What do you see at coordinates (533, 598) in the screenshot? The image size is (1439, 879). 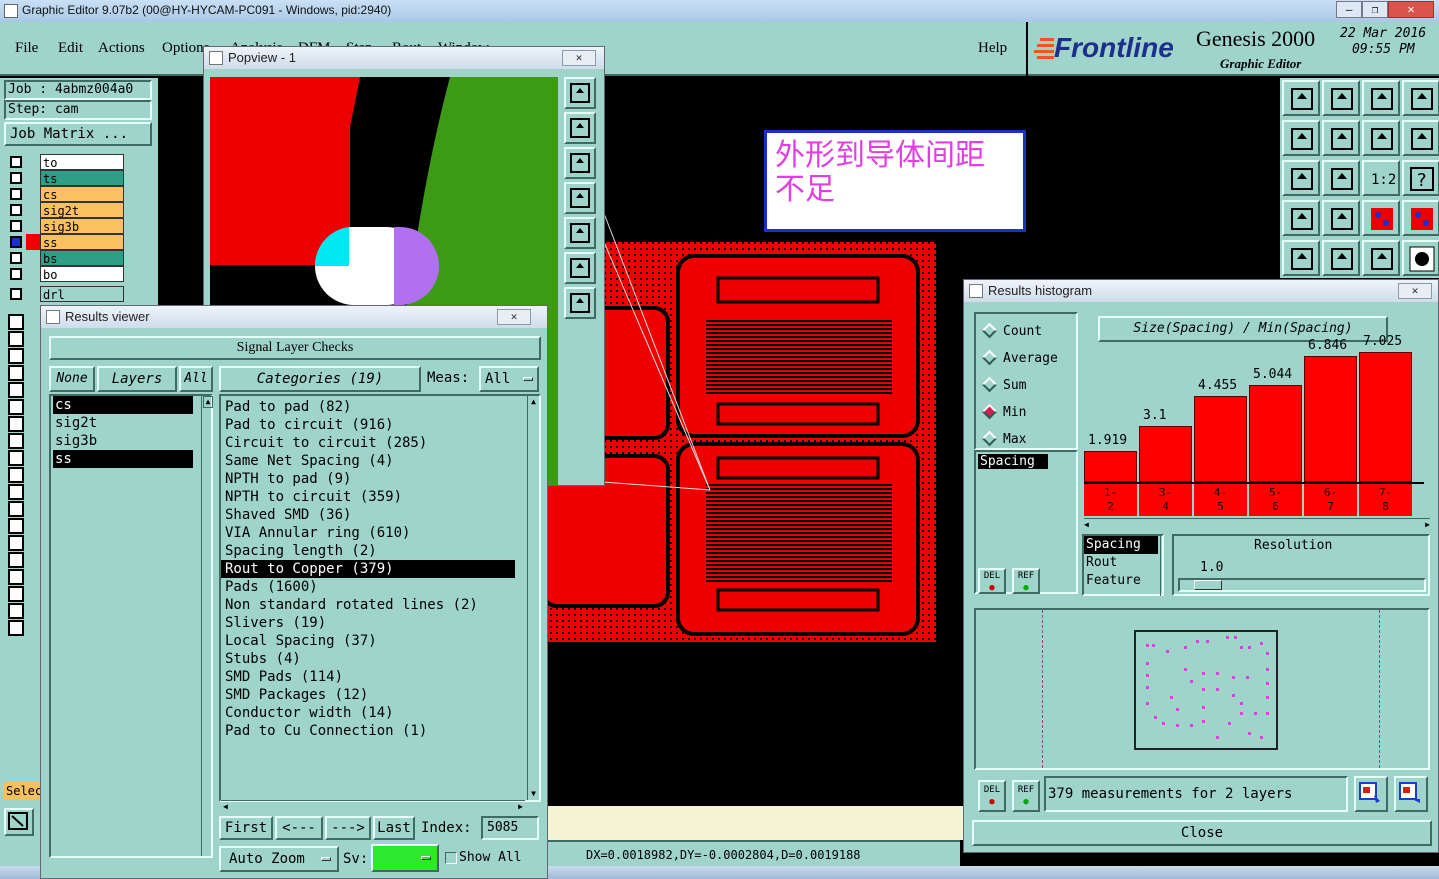 I see `categories-scrollbar: ▲ ▼` at bounding box center [533, 598].